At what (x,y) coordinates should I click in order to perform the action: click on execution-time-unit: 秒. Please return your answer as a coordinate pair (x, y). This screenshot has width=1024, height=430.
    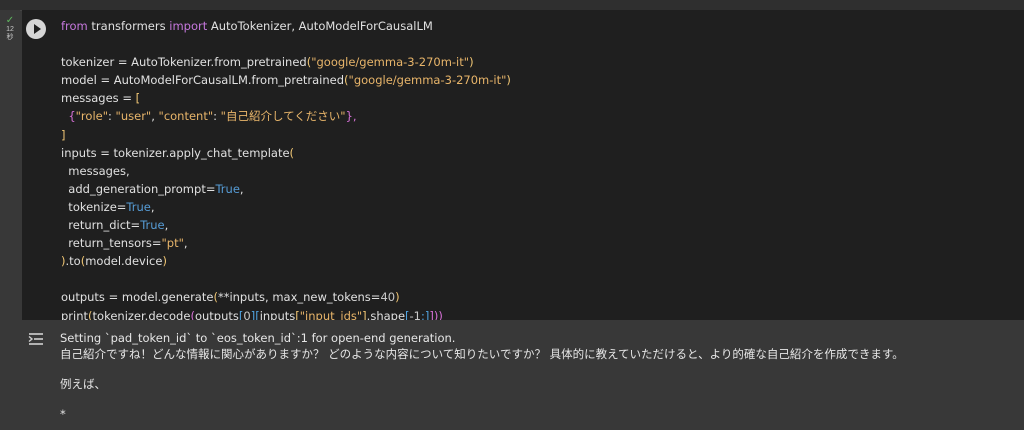
    Looking at the image, I should click on (10, 37).